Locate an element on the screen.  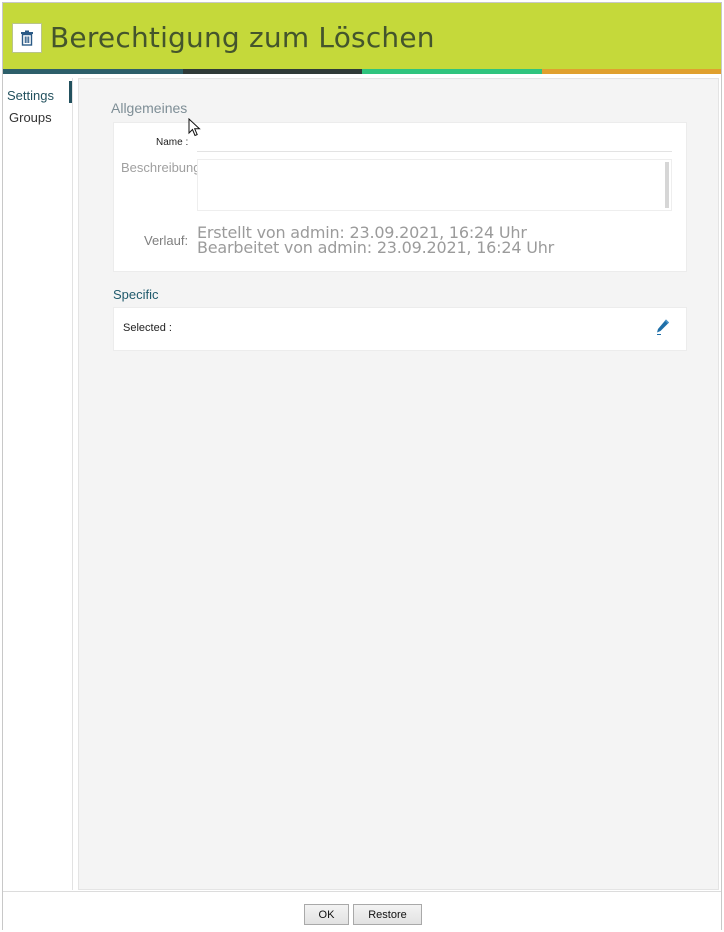
trash-icon is located at coordinates (27, 38).